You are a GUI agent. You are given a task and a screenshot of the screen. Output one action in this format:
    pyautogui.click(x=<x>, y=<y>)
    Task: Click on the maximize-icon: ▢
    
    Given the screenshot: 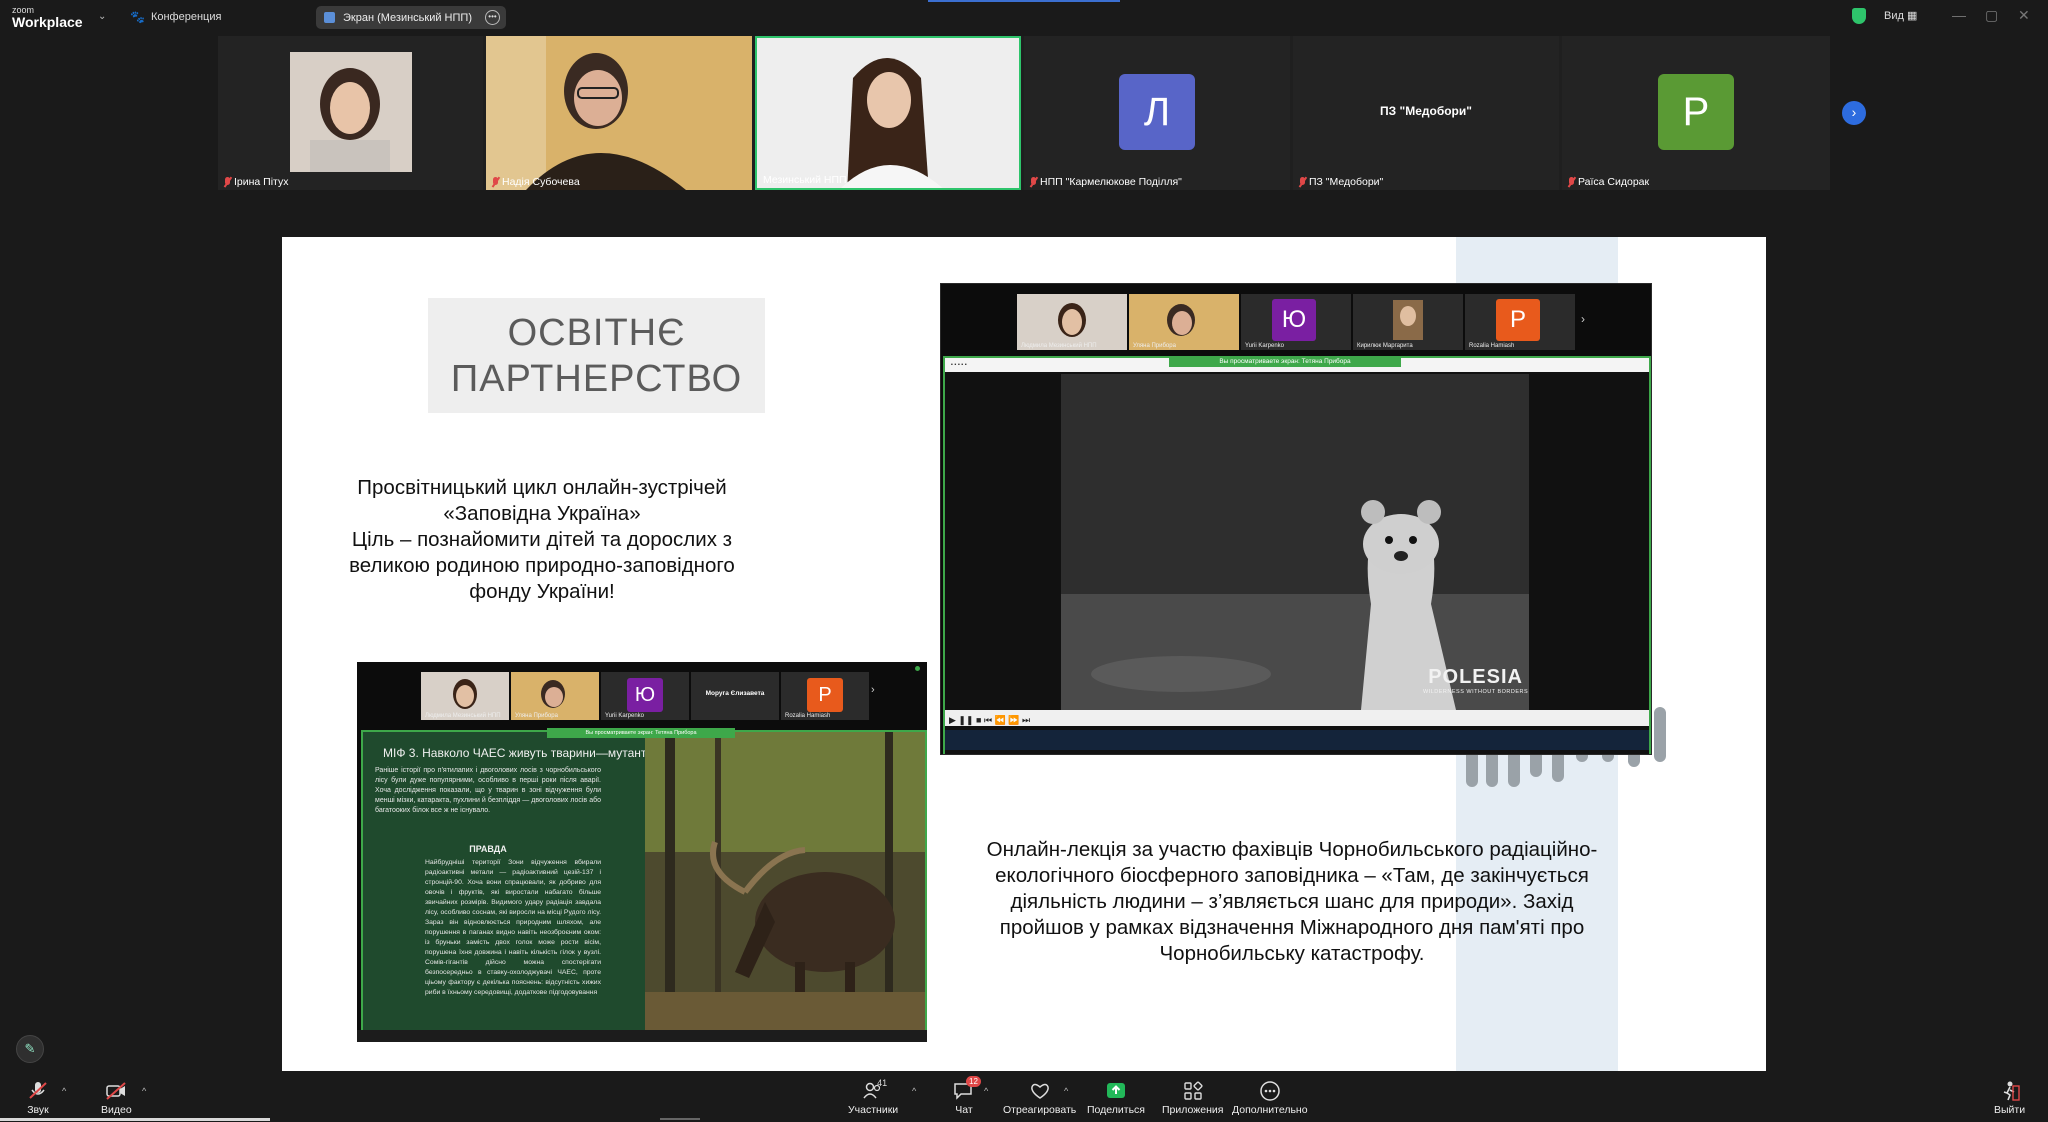 What is the action you would take?
    pyautogui.click(x=1991, y=15)
    